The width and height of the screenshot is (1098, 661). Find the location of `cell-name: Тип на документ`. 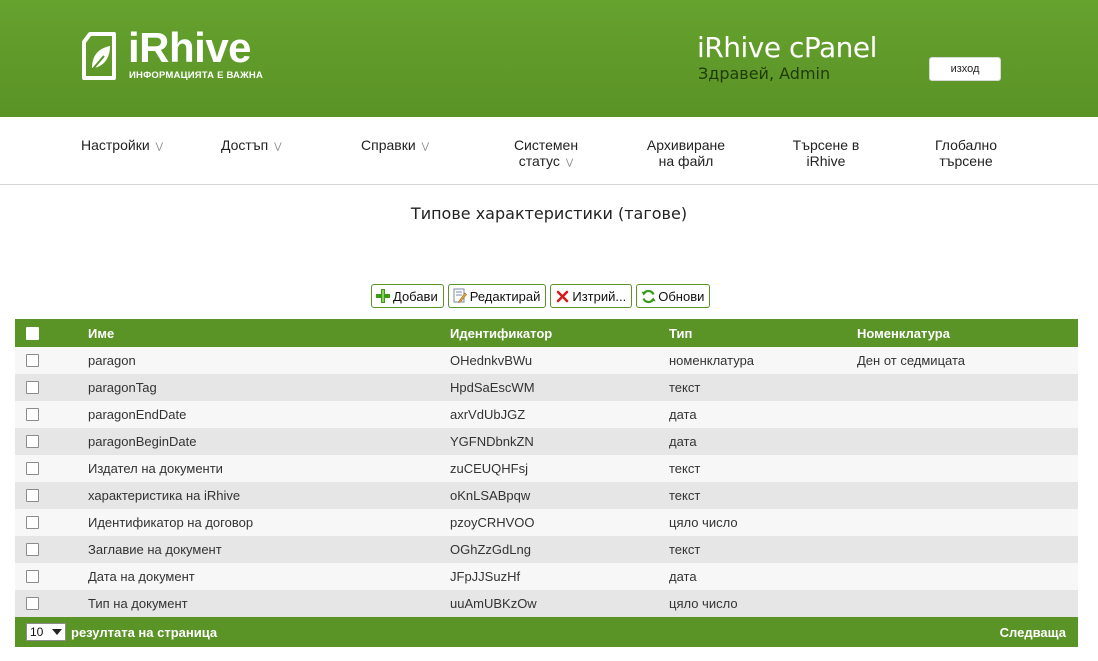

cell-name: Тип на документ is located at coordinates (138, 603).